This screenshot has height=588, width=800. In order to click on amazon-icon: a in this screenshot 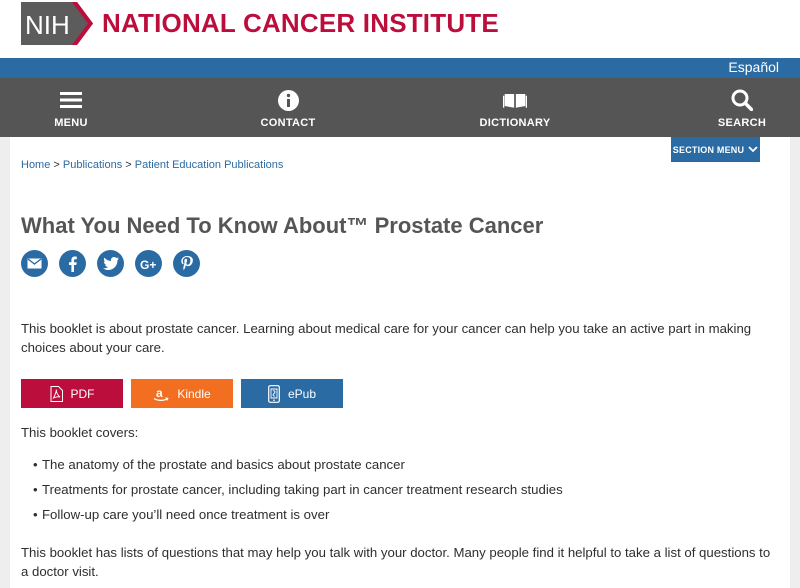, I will do `click(161, 393)`.